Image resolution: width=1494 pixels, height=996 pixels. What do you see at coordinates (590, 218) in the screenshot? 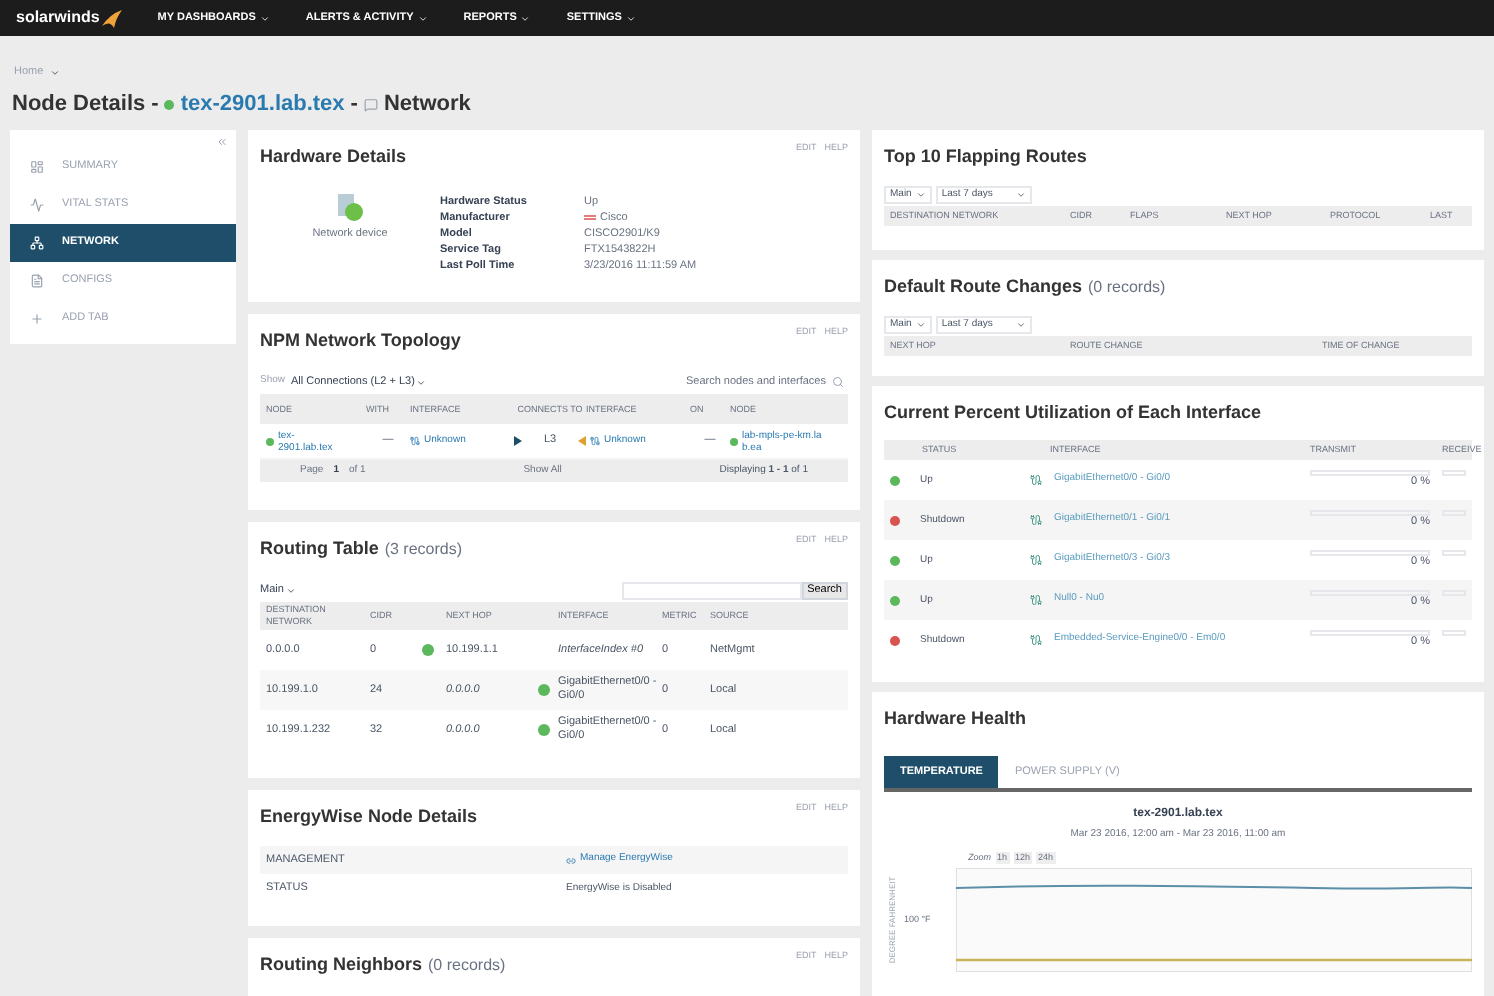
I see `vendor-logo-icon` at bounding box center [590, 218].